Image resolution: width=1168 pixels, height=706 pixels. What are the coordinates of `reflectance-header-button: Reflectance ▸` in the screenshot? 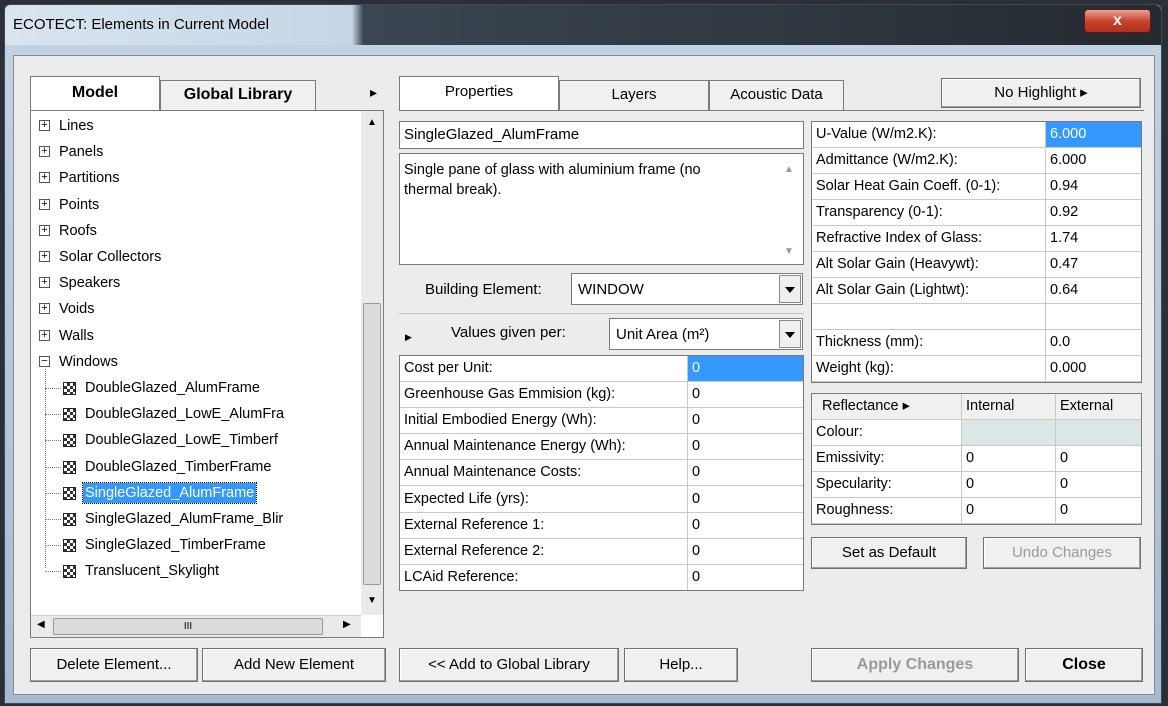 It's located at (886, 406).